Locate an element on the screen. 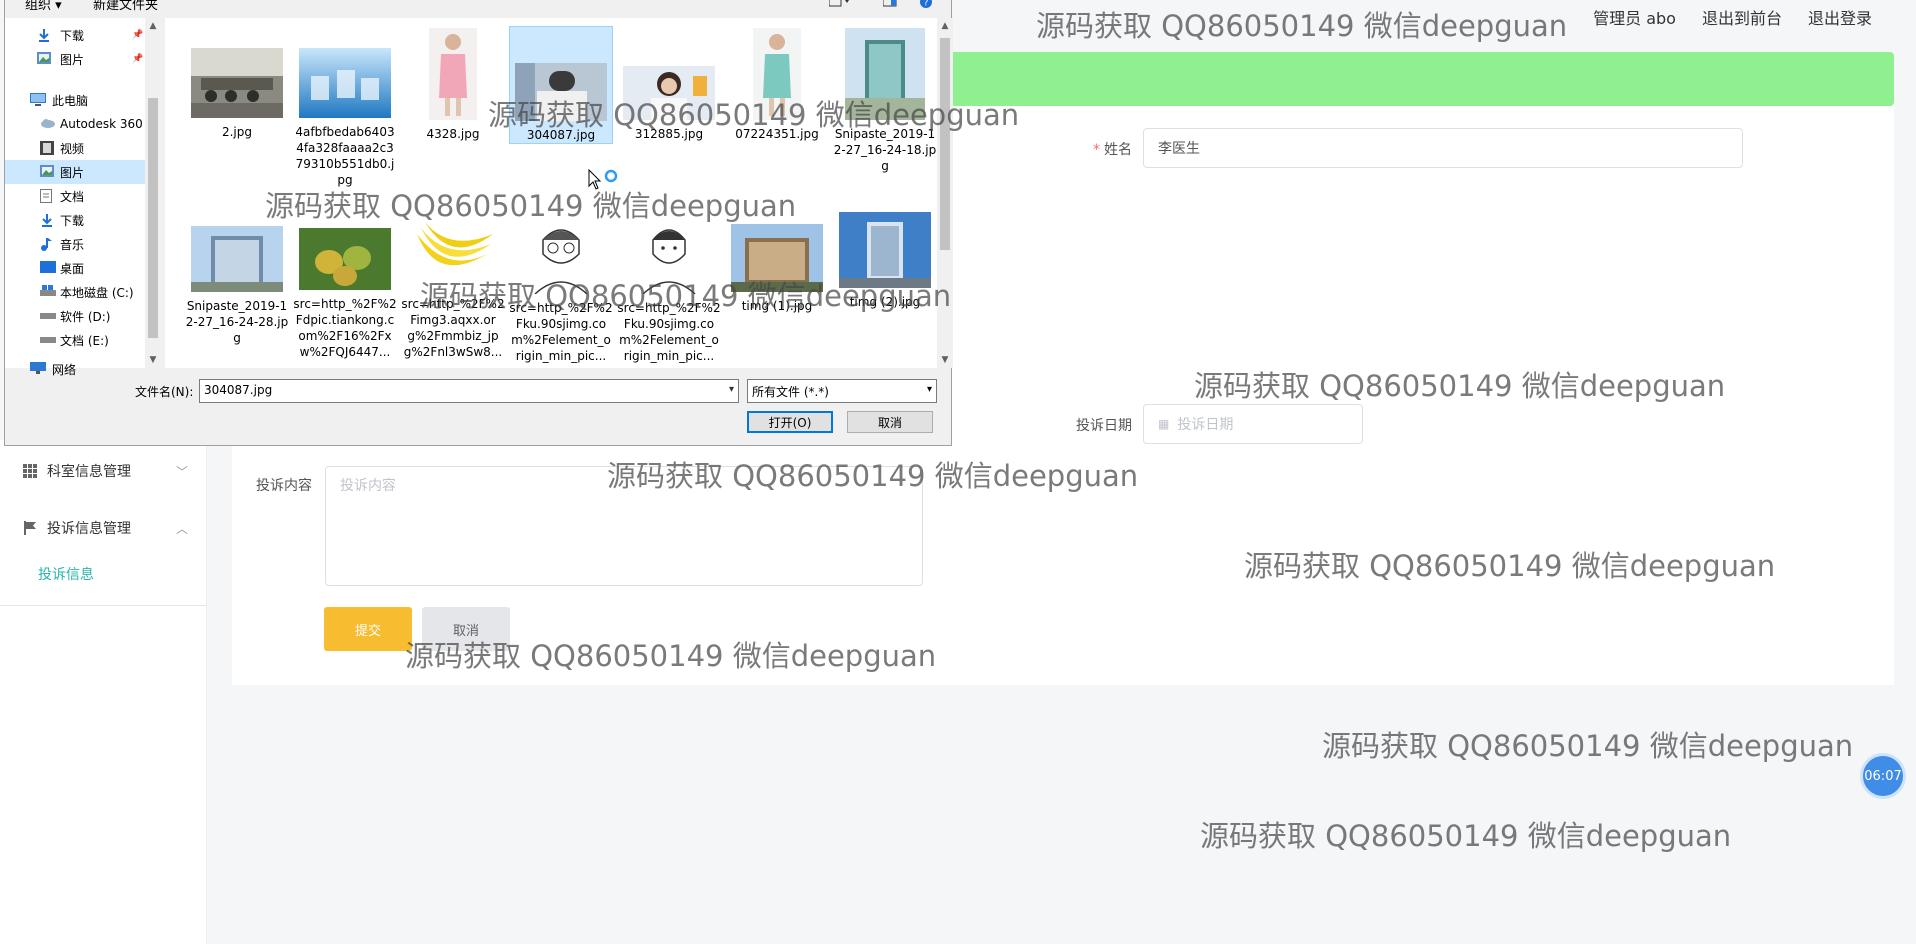 This screenshot has width=1916, height=944. grid-icon is located at coordinates (30, 471).